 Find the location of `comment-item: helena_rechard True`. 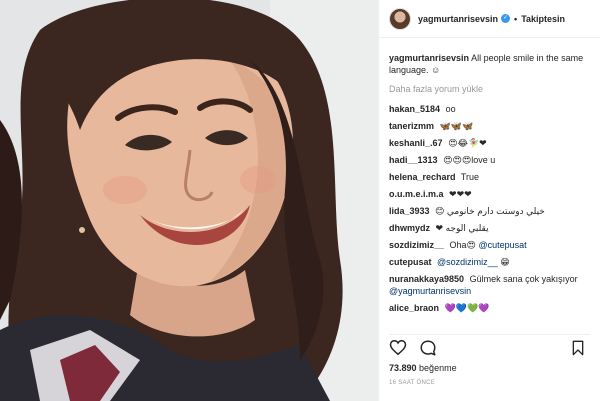

comment-item: helena_rechard True is located at coordinates (490, 177).